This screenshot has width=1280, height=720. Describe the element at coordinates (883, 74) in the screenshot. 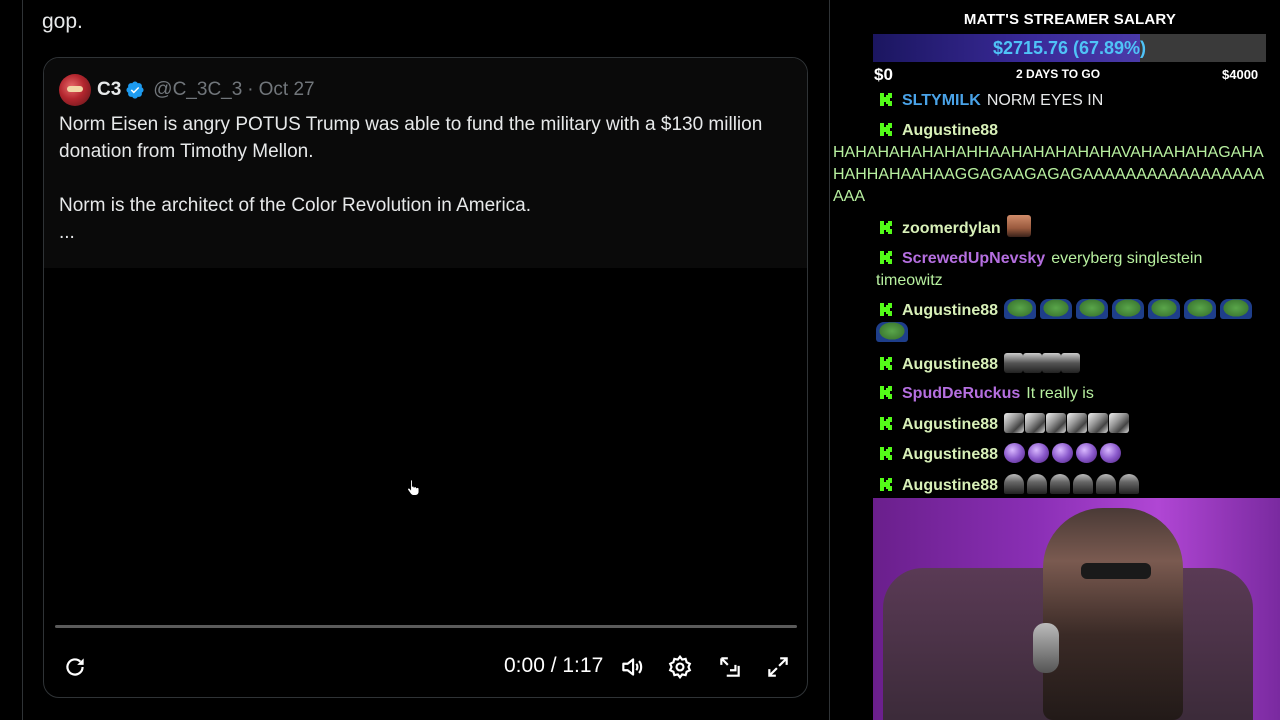

I see `salary-min: $0` at that location.